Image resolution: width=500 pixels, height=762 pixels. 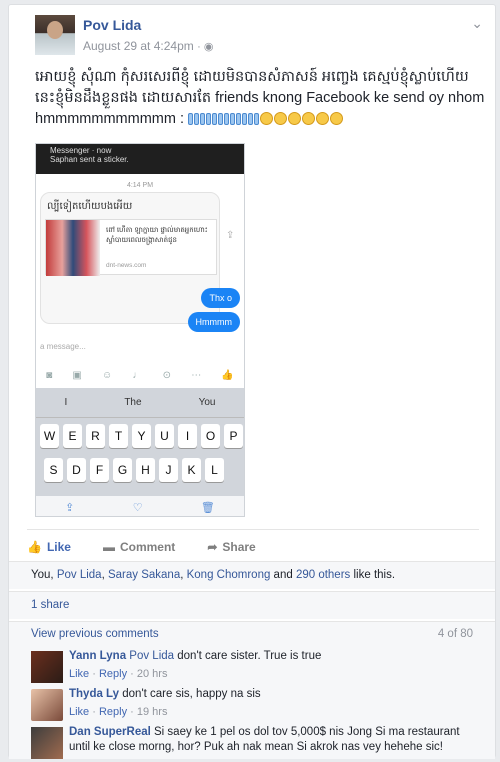 I want to click on like-label: Like, so click(x=58, y=546).